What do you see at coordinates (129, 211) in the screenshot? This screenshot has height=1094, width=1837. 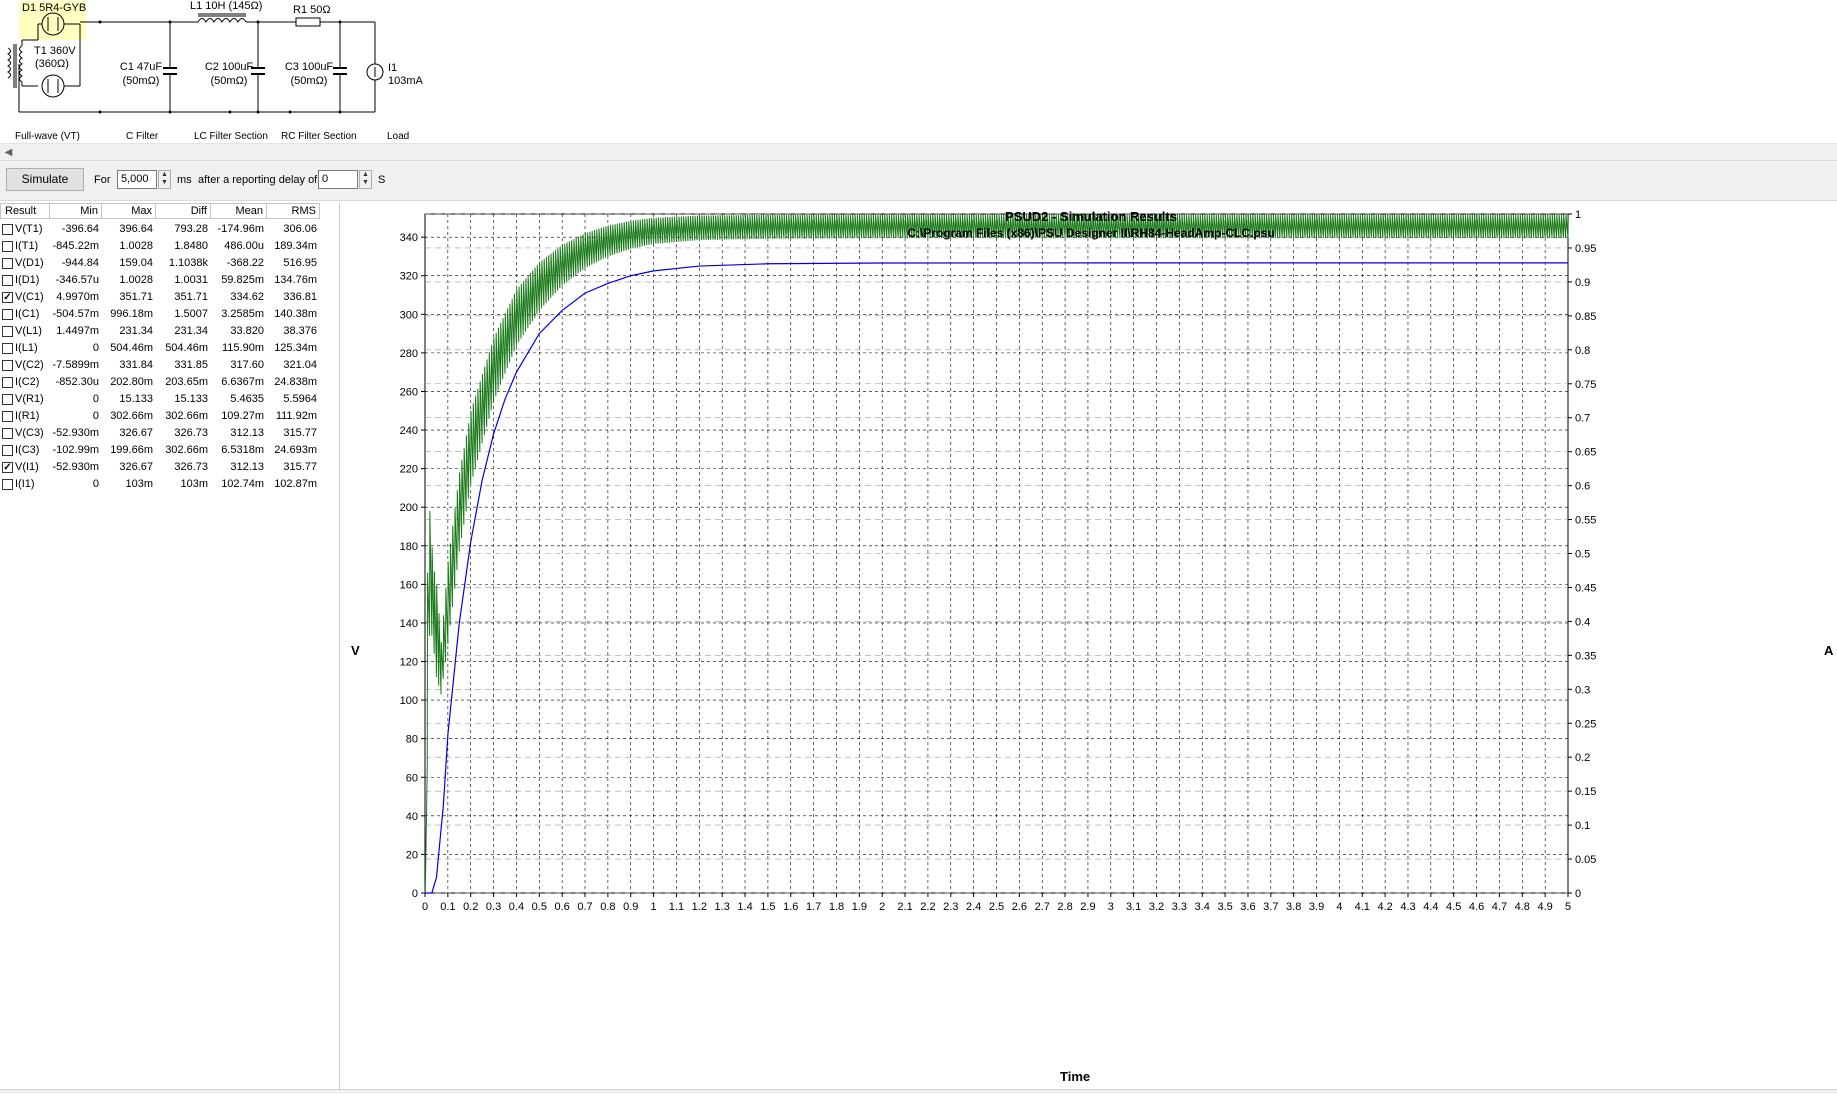 I see `header-max: Max` at bounding box center [129, 211].